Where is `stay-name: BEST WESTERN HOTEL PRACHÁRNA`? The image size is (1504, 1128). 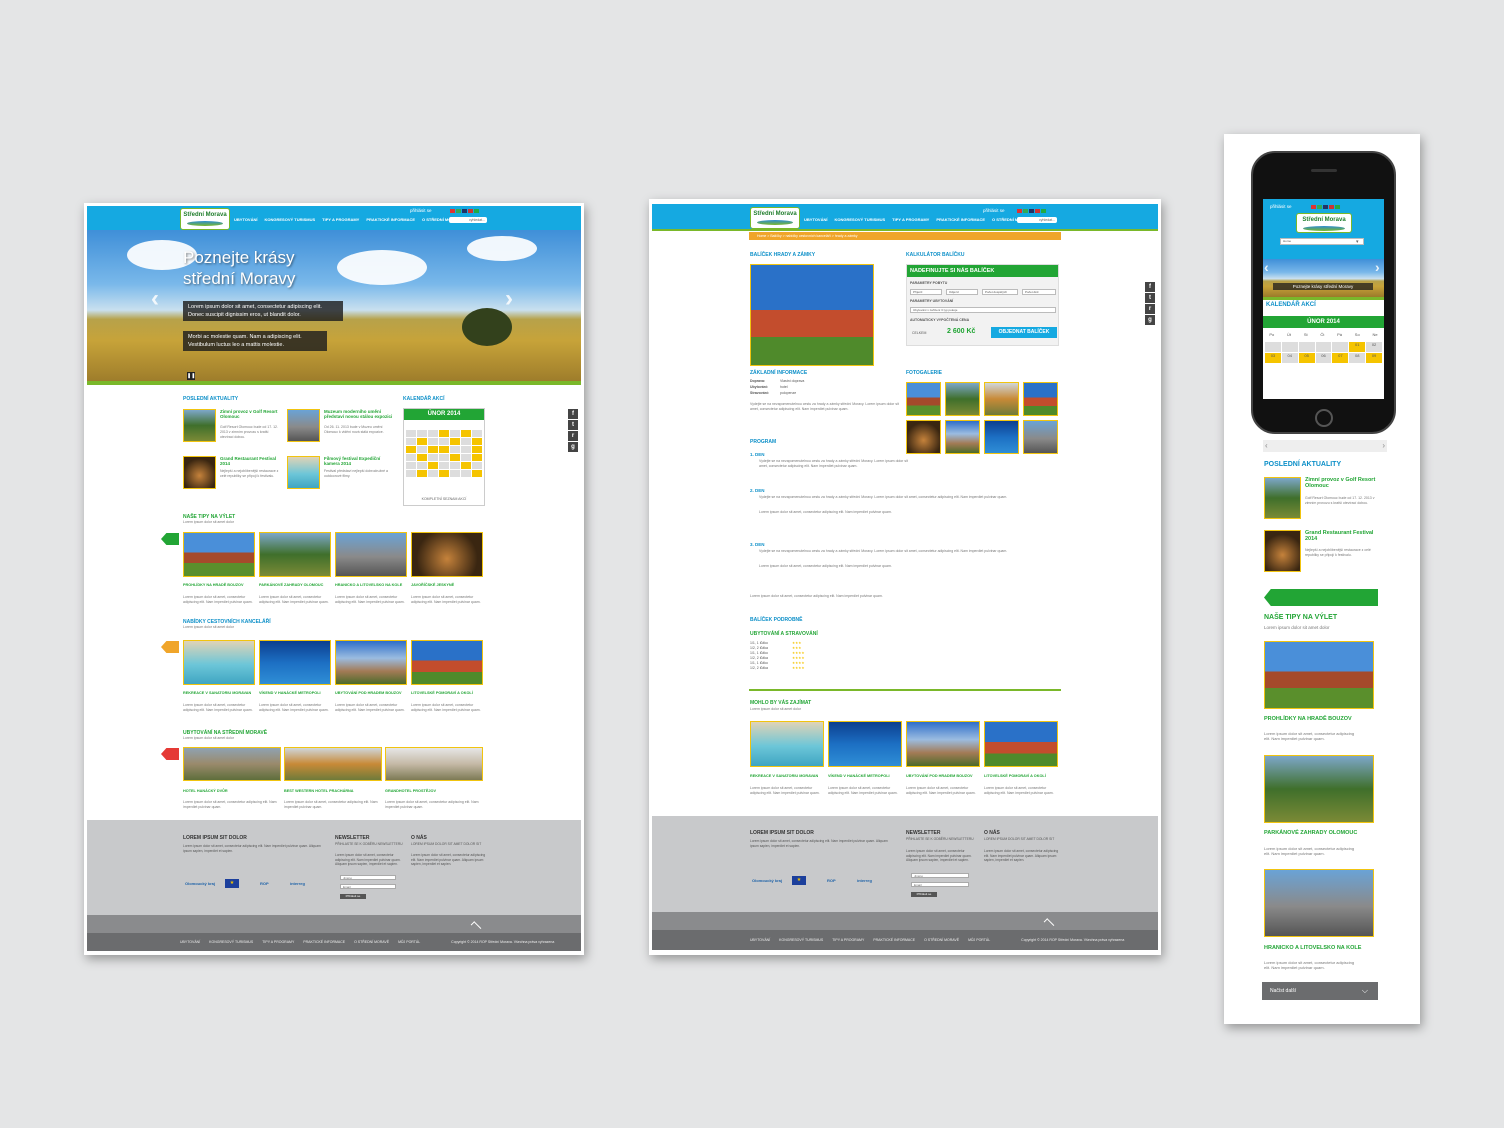 stay-name: BEST WESTERN HOTEL PRACHÁRNA is located at coordinates (332, 791).